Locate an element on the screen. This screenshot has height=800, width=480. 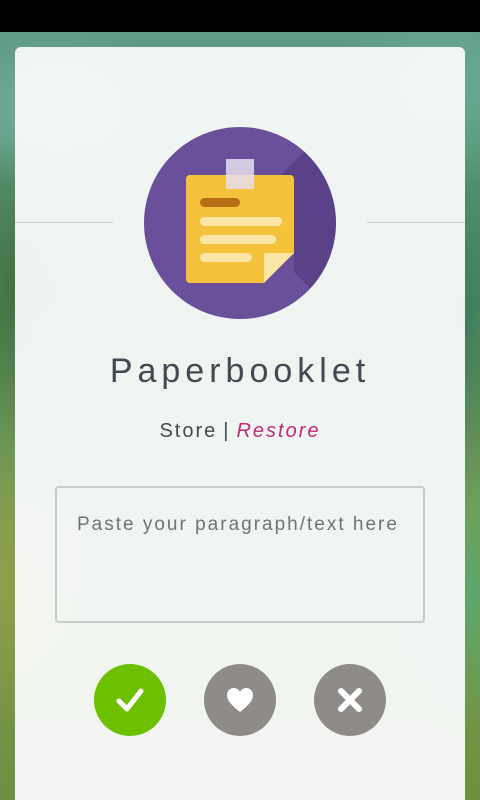
divider-left is located at coordinates (64, 222).